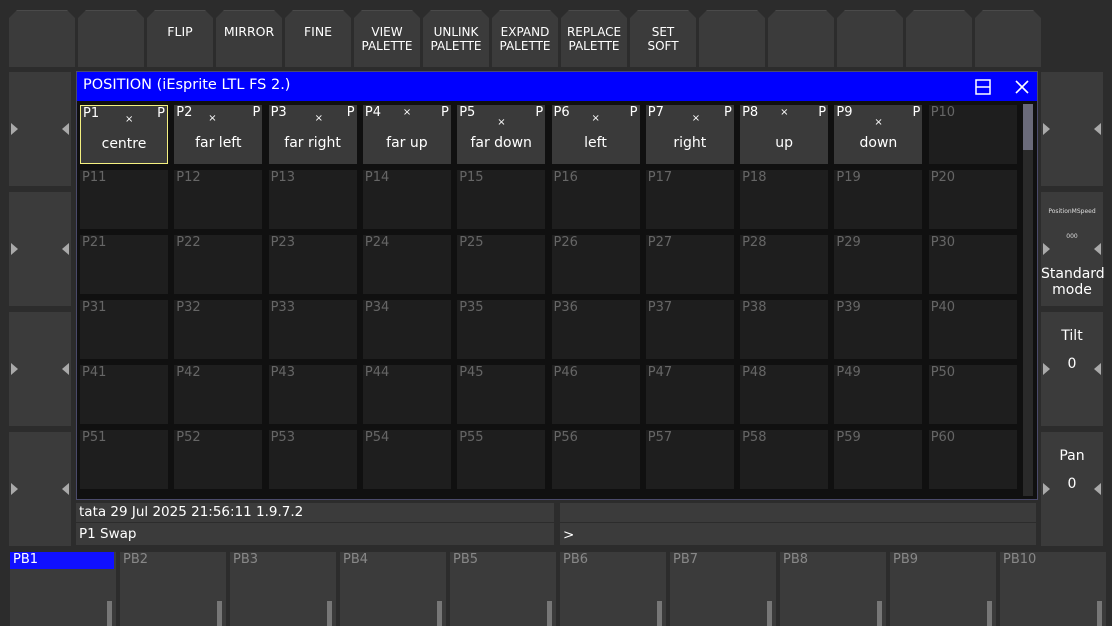  Describe the element at coordinates (406, 199) in the screenshot. I see `palette-cell: P14` at that location.